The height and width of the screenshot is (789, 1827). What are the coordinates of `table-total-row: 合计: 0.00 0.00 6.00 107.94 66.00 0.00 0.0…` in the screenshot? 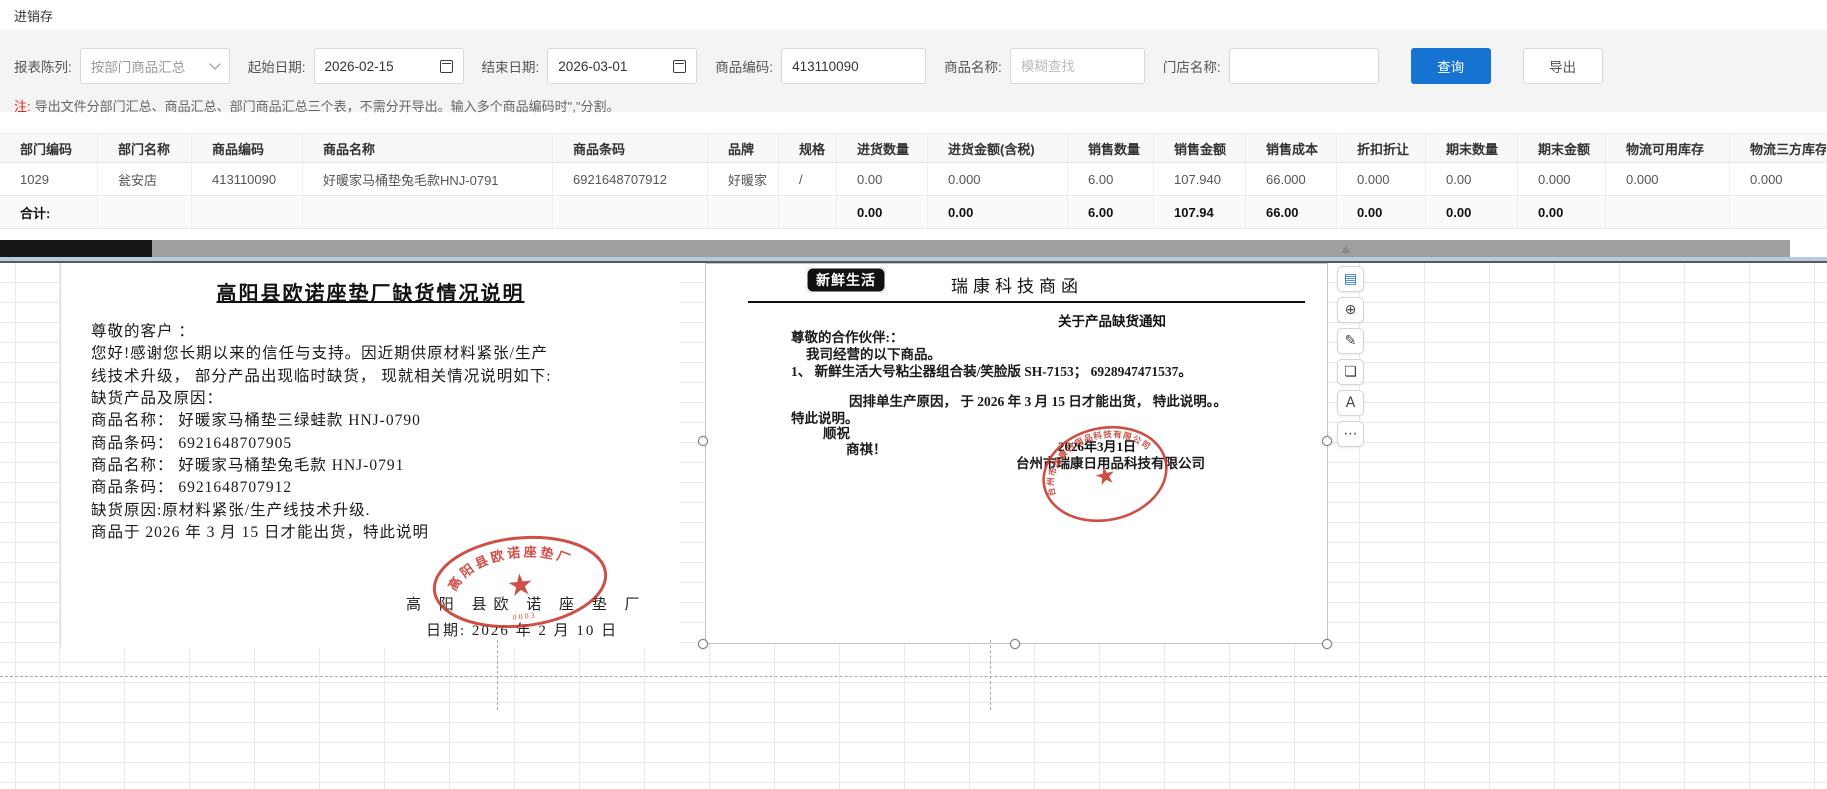 It's located at (913, 212).